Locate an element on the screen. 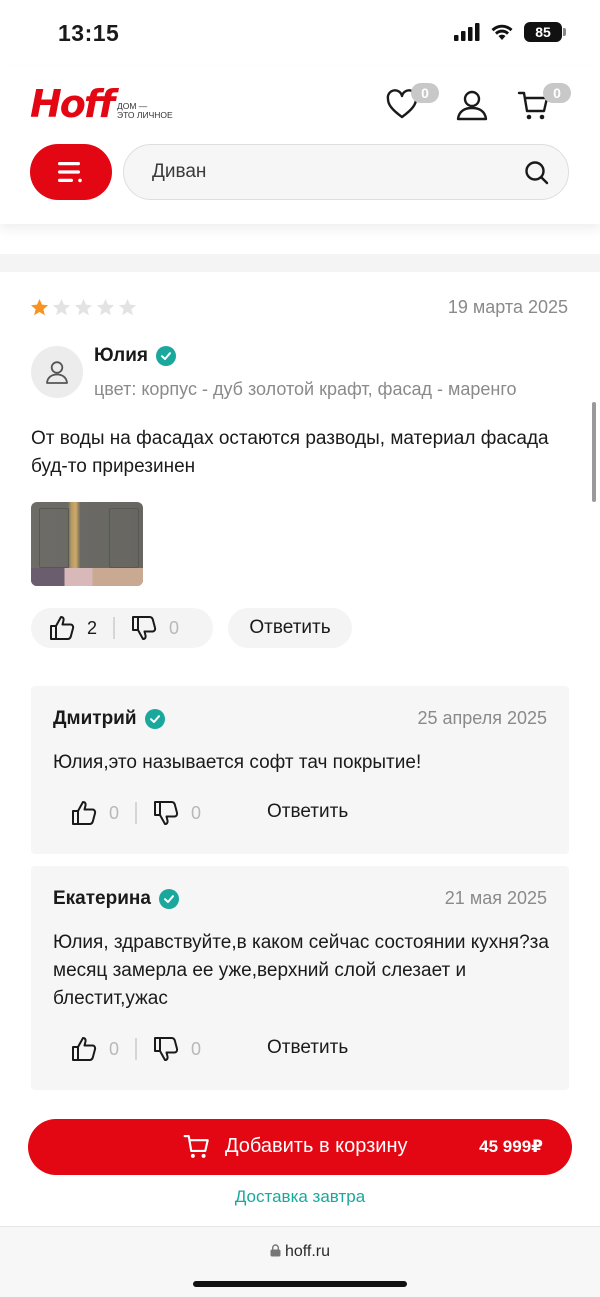  address-bar: hoff.ru is located at coordinates (300, 1252).